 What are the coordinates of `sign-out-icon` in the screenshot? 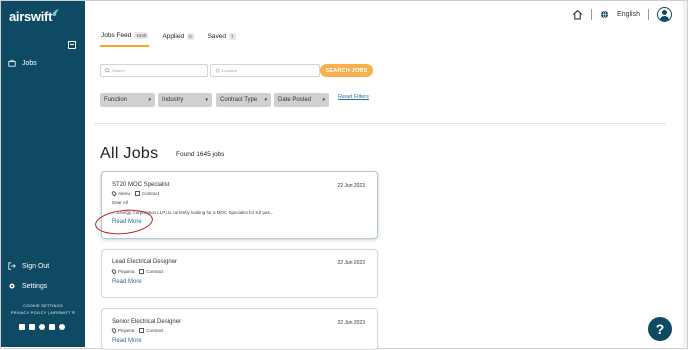 It's located at (12, 266).